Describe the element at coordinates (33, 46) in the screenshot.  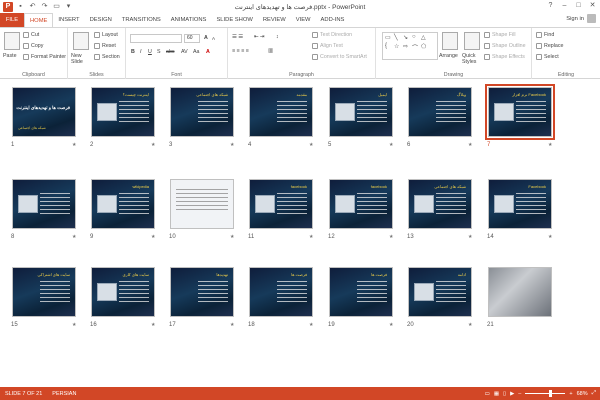
I see `copy-button: Copy` at that location.